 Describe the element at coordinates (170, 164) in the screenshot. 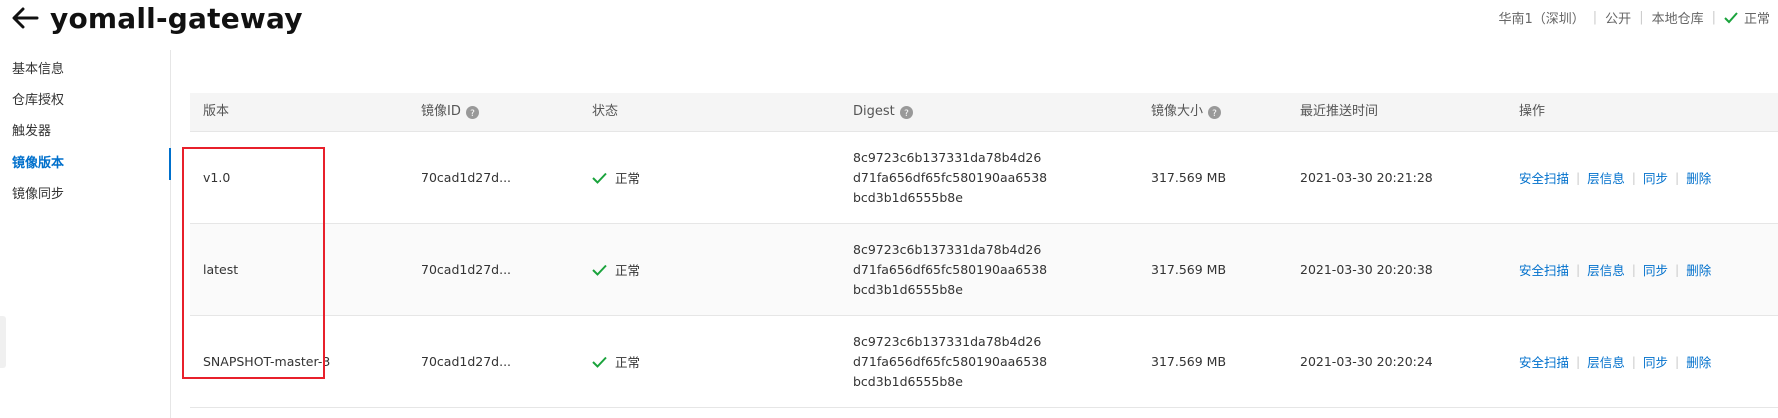

I see `sidebar-active-indicator` at that location.